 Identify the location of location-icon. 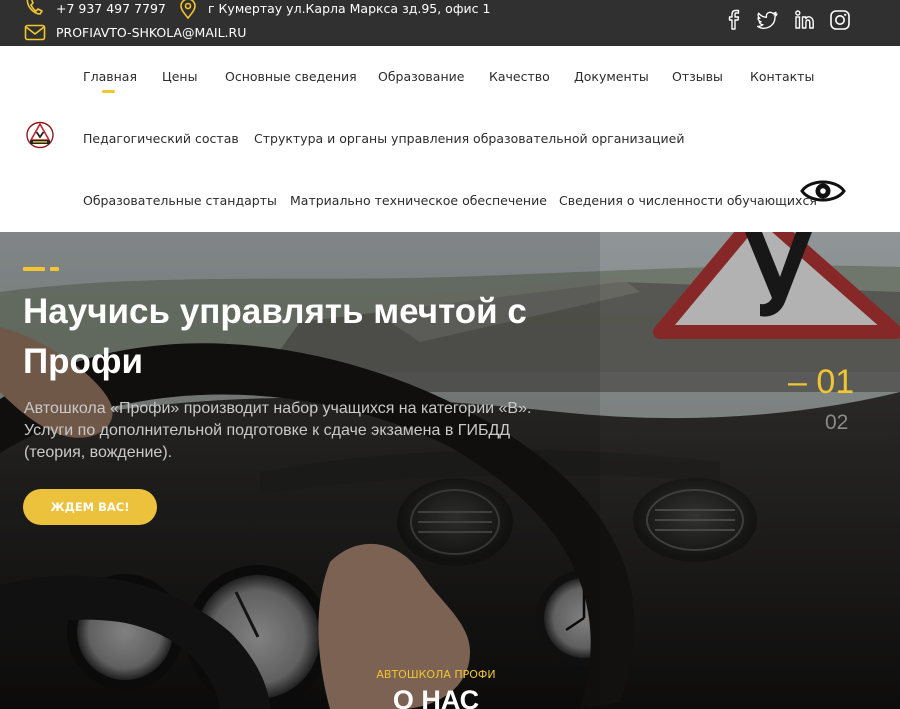
(188, 10).